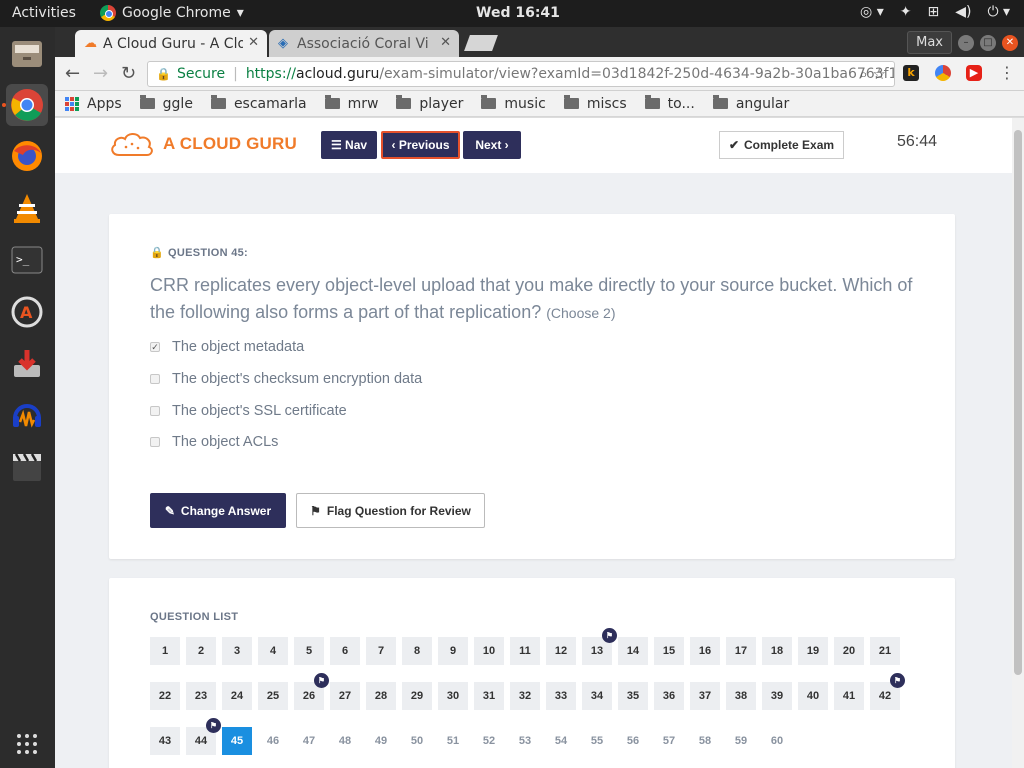 The image size is (1024, 768). Describe the element at coordinates (481, 43) in the screenshot. I see `new-tab-button` at that location.